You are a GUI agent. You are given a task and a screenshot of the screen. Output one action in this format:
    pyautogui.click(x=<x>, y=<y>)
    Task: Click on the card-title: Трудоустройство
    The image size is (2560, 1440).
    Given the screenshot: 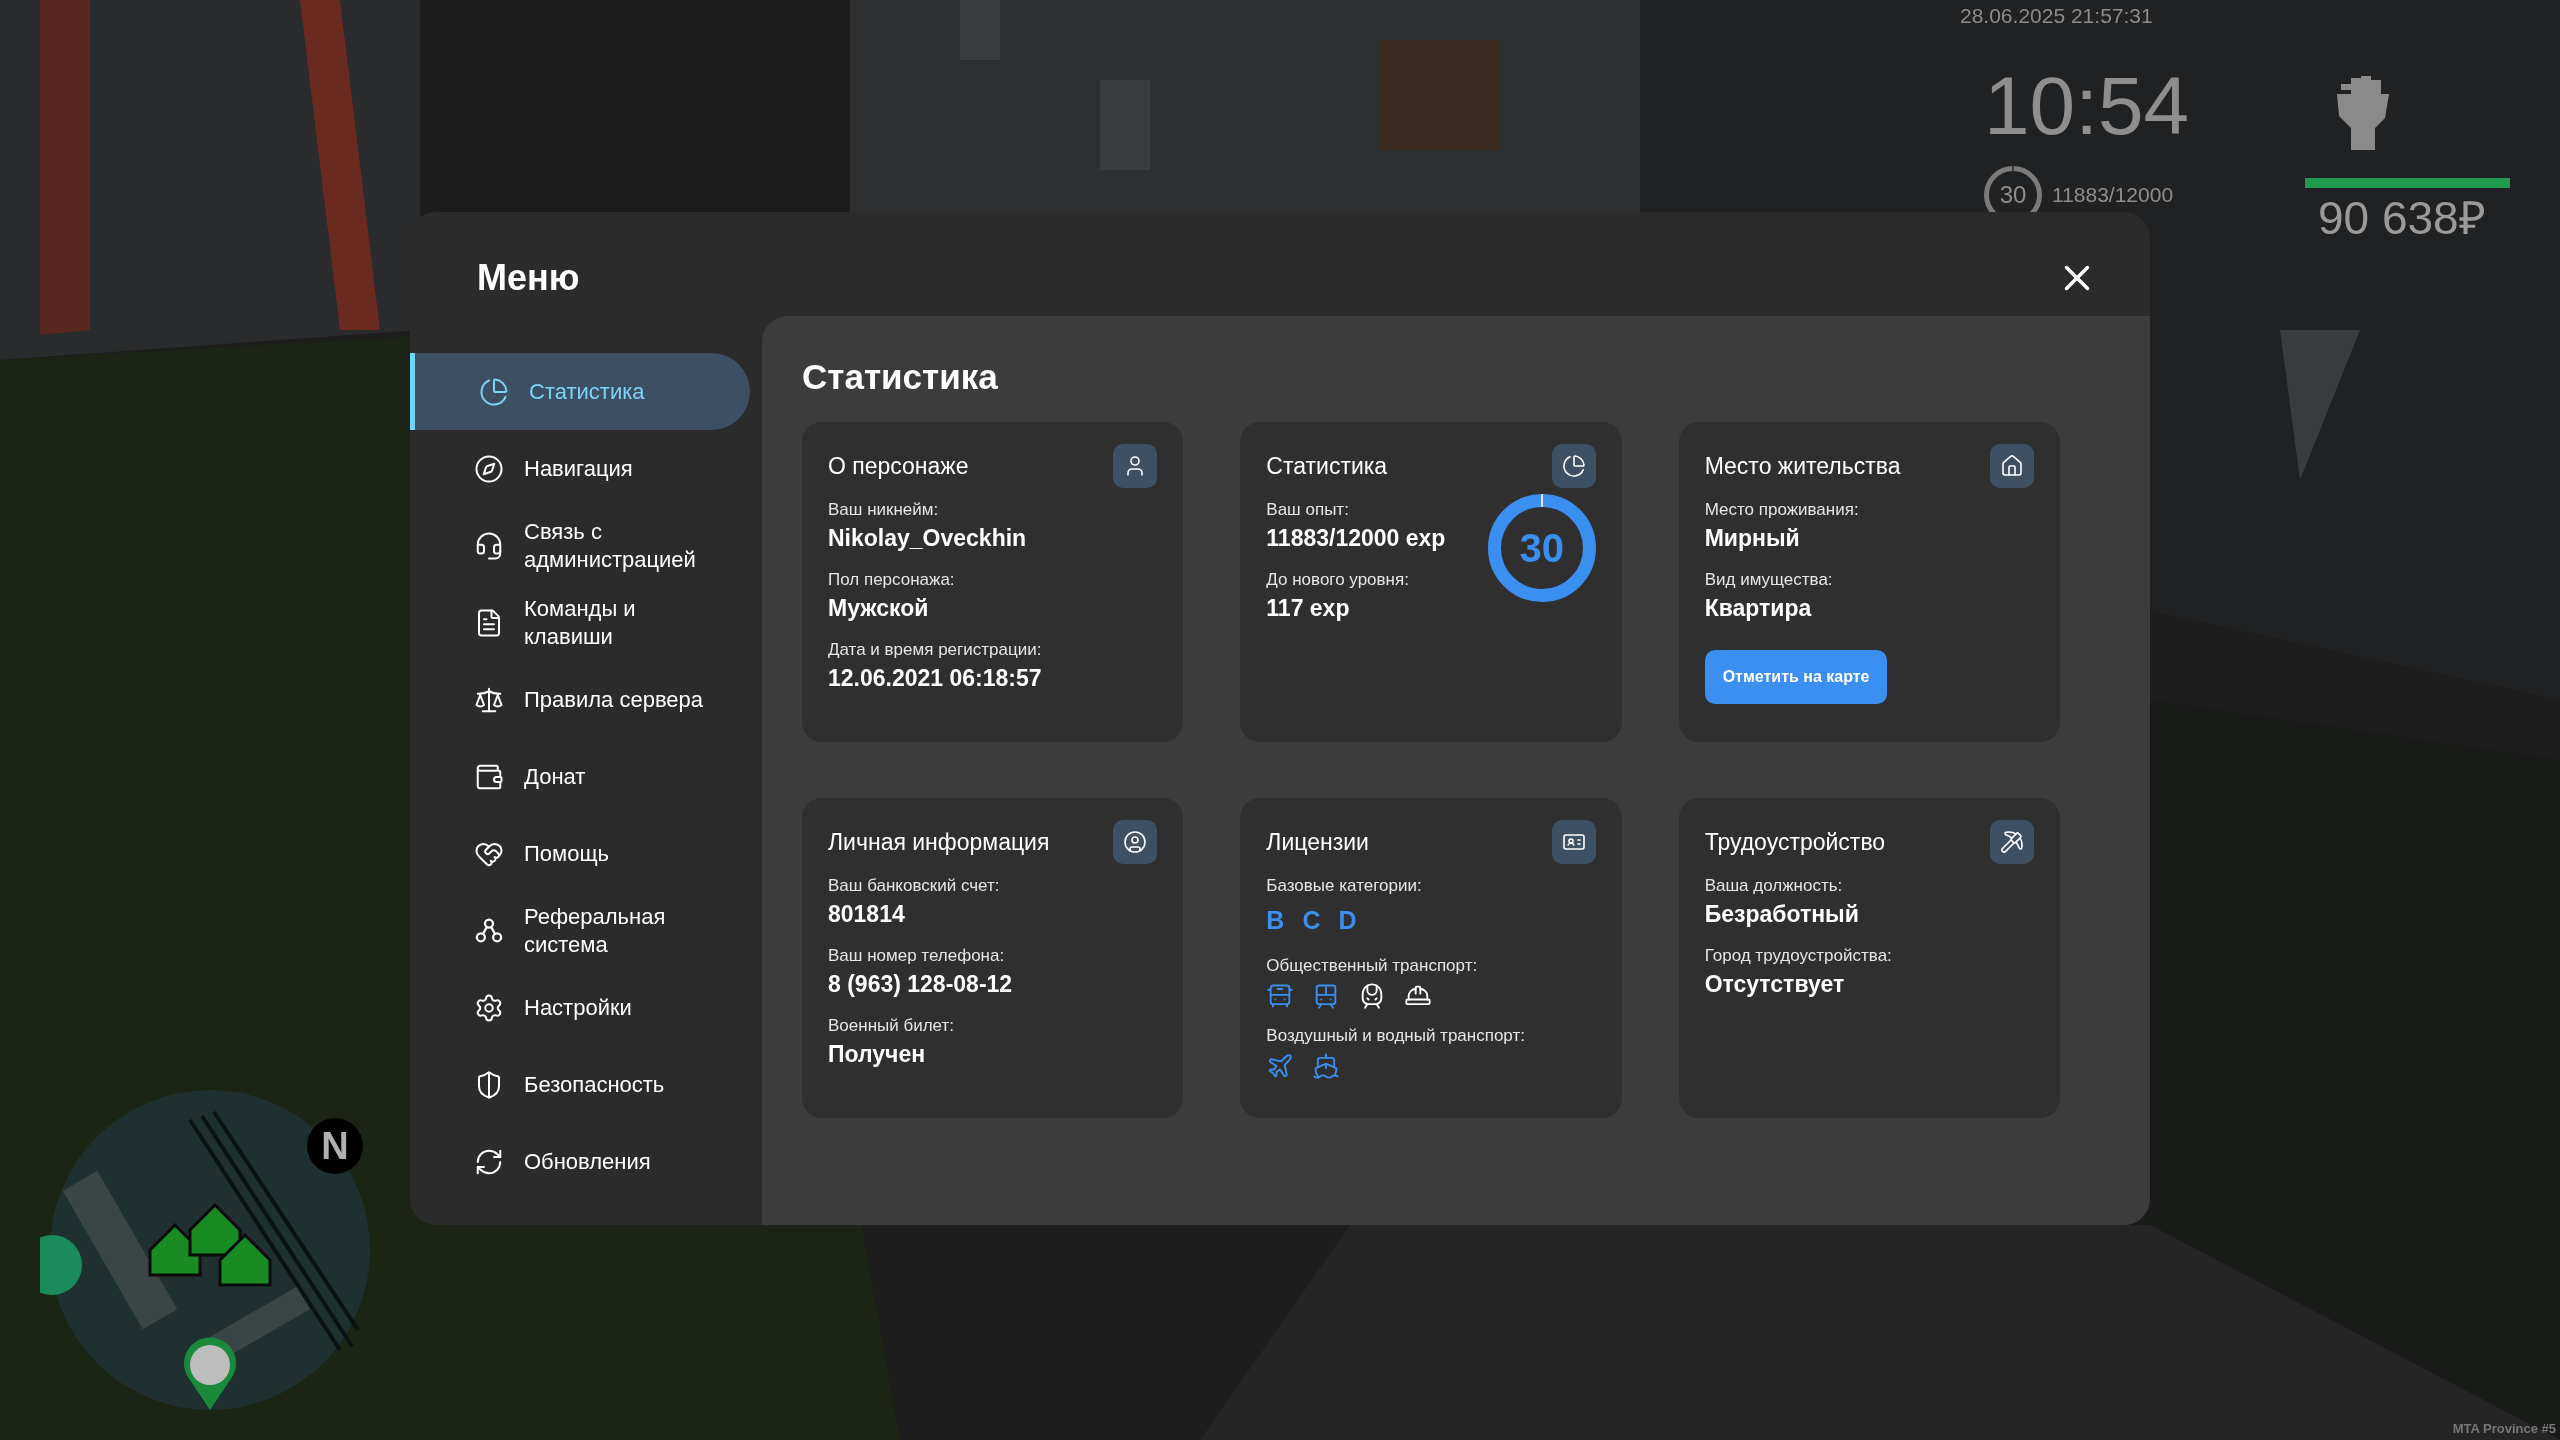 What is the action you would take?
    pyautogui.click(x=1795, y=842)
    